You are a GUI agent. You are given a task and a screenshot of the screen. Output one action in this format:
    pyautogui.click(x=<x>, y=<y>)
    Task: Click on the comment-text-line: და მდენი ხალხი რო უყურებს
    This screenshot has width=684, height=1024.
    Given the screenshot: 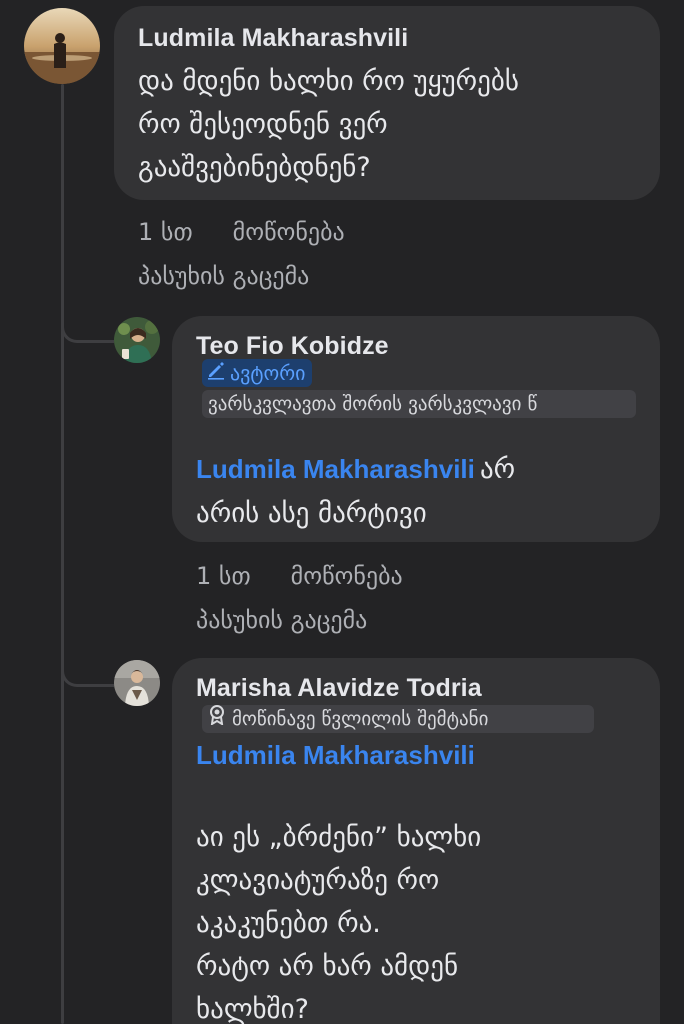 What is the action you would take?
    pyautogui.click(x=328, y=81)
    